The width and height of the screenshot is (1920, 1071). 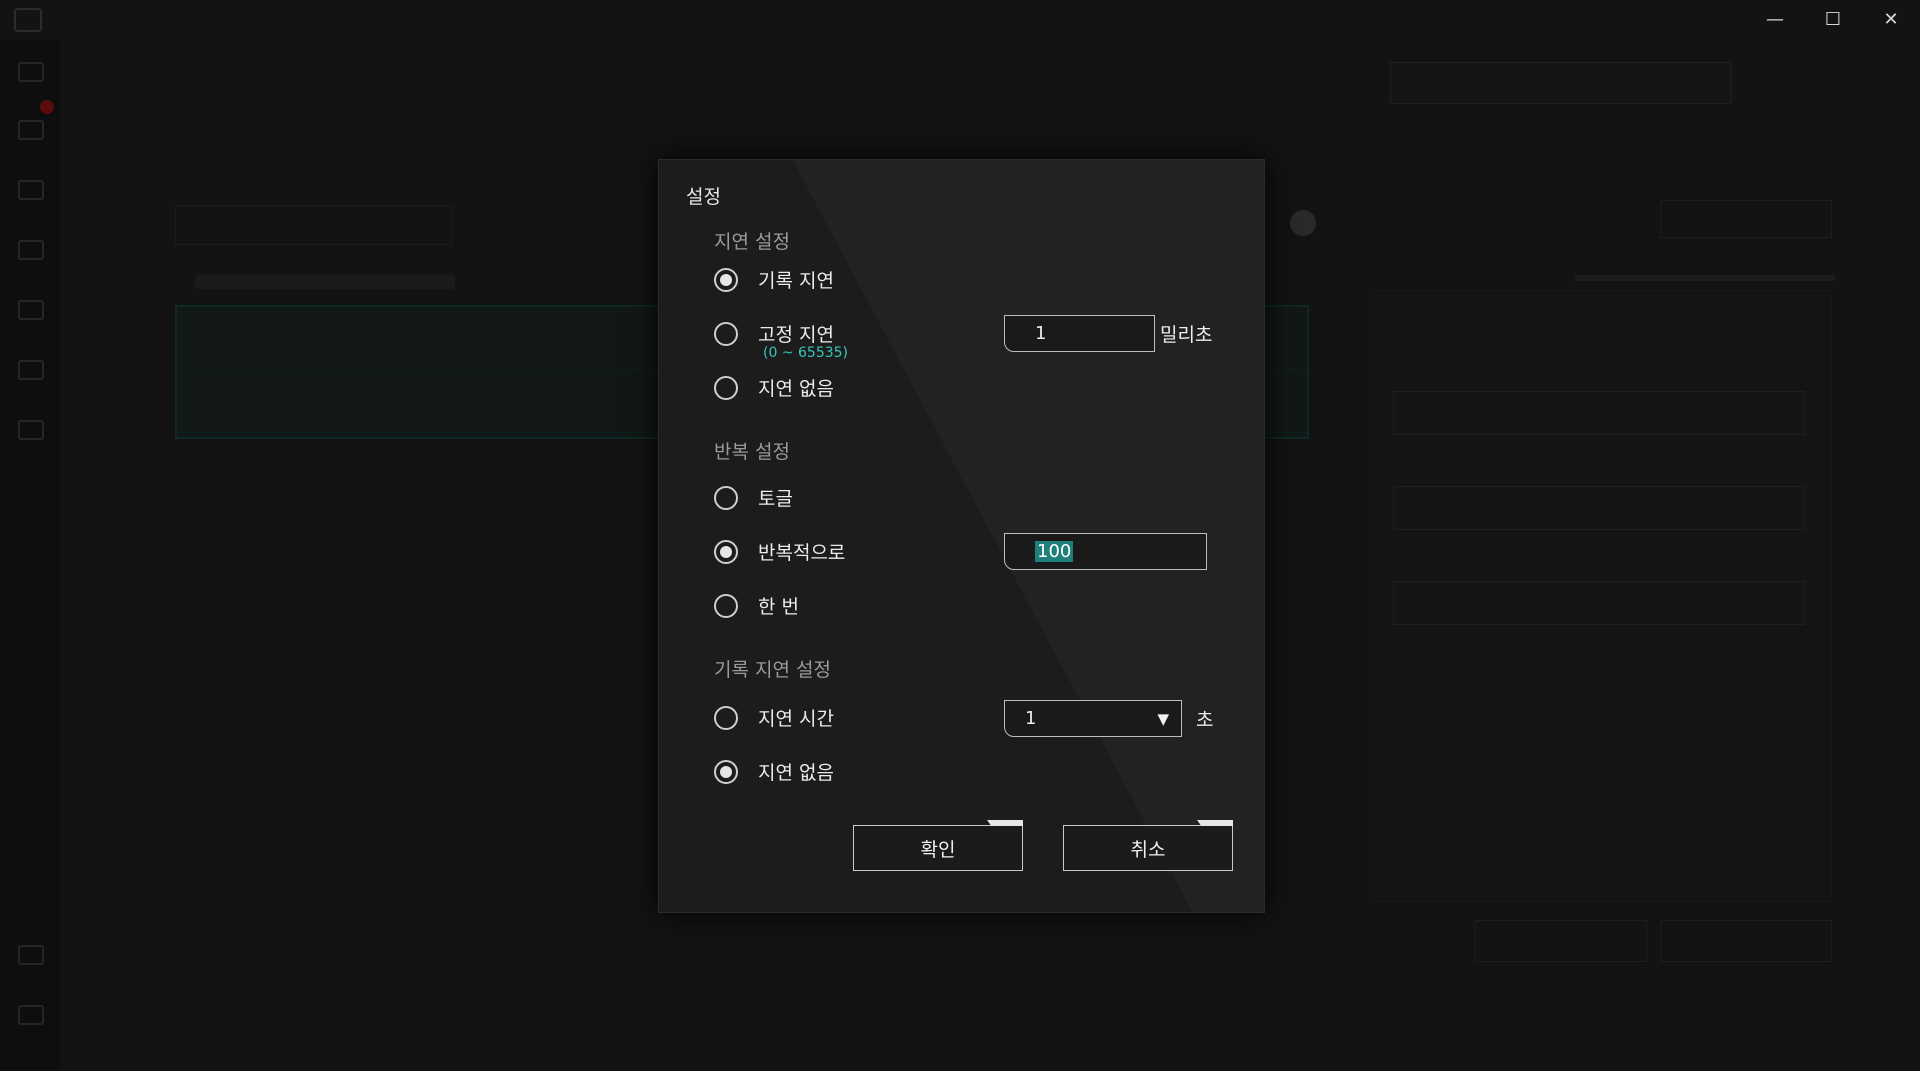 I want to click on slider, so click(x=1705, y=278).